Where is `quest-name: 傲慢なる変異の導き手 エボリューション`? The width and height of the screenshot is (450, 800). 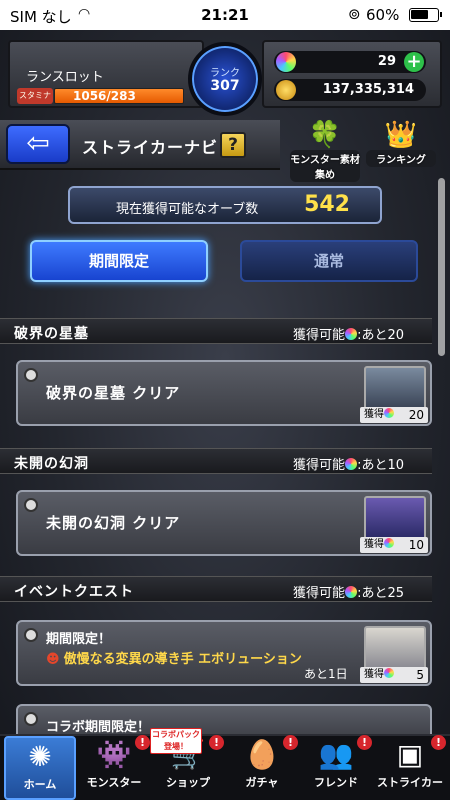 quest-name: 傲慢なる変異の導き手 エボリューション is located at coordinates (182, 659).